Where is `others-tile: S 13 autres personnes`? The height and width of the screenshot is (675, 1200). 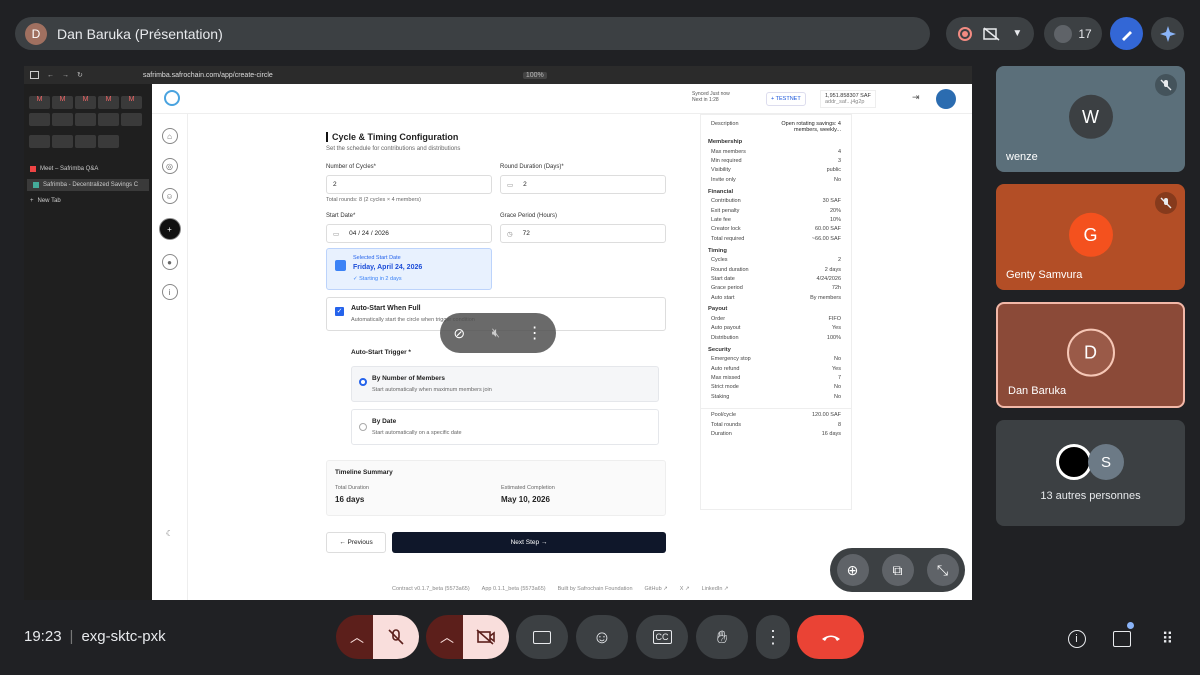
others-tile: S 13 autres personnes is located at coordinates (1090, 473).